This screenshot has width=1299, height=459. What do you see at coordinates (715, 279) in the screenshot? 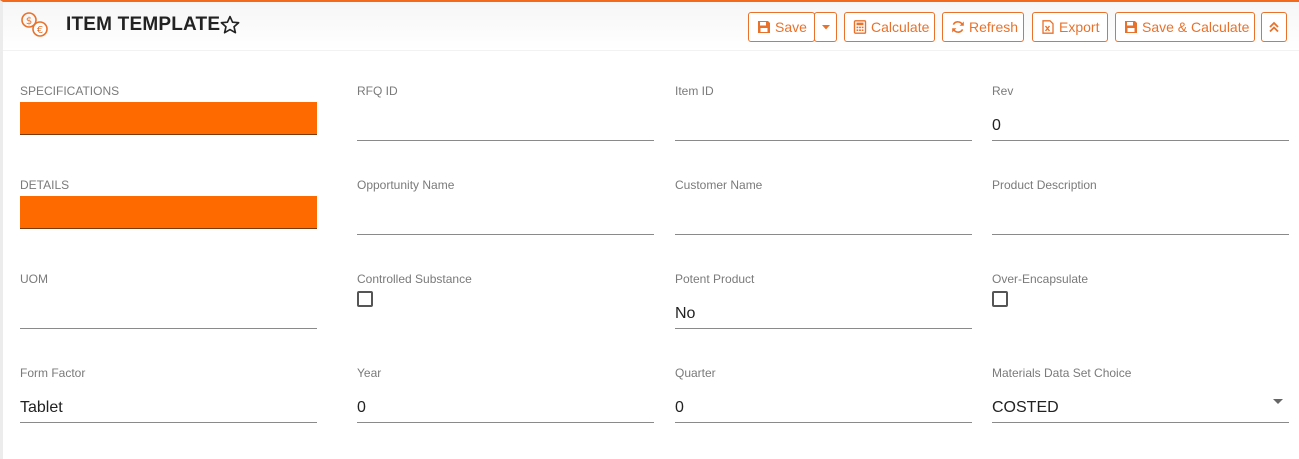
I see `potent-product-label: Potent Product` at bounding box center [715, 279].